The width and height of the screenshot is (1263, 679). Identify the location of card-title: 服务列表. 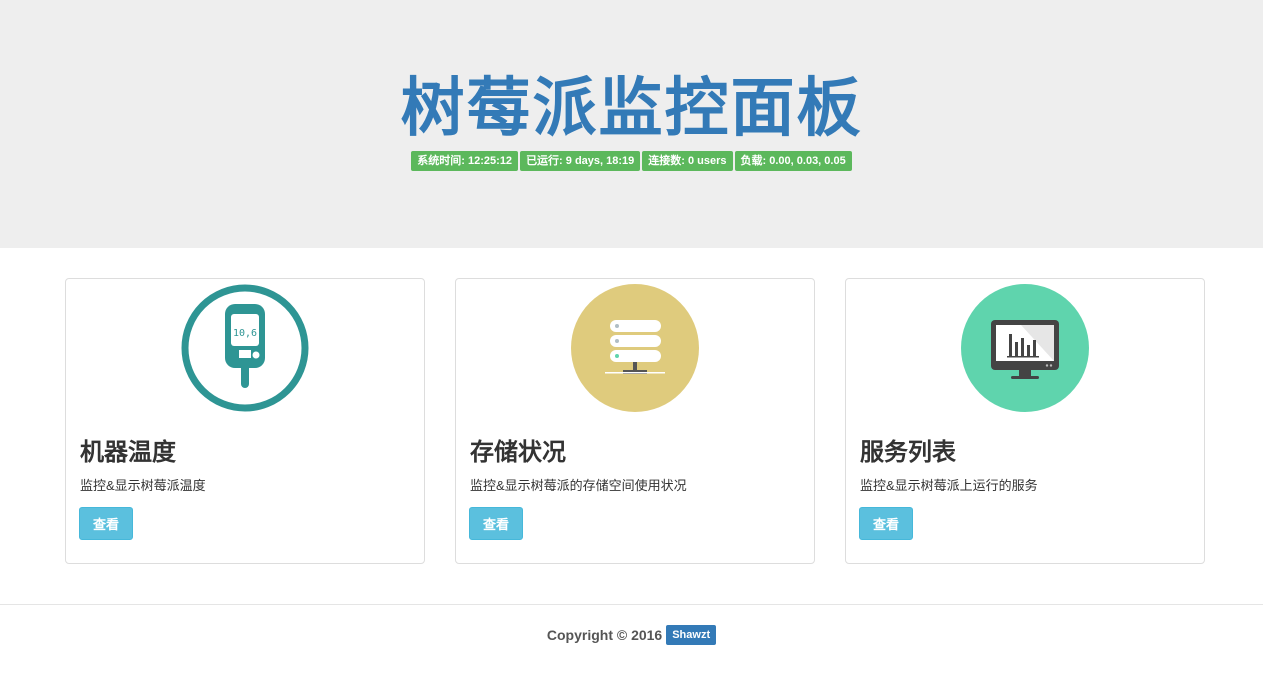
(908, 452).